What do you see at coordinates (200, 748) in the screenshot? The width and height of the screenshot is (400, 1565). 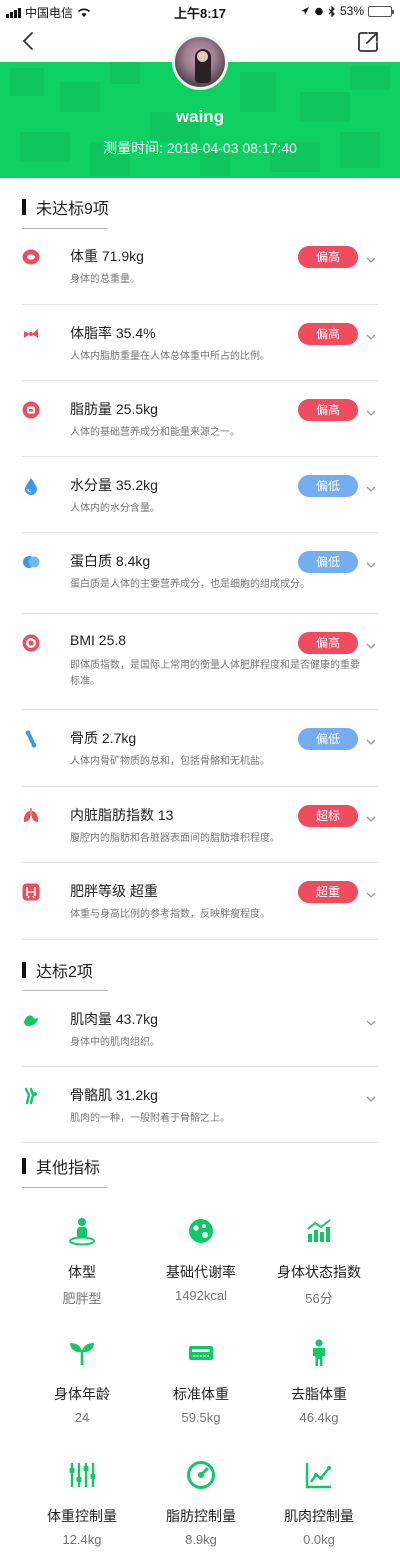 I see `metric-item: 骨质 2.7kg 人体内骨矿物质的总和，包括骨骼和无机盐。 偏低` at bounding box center [200, 748].